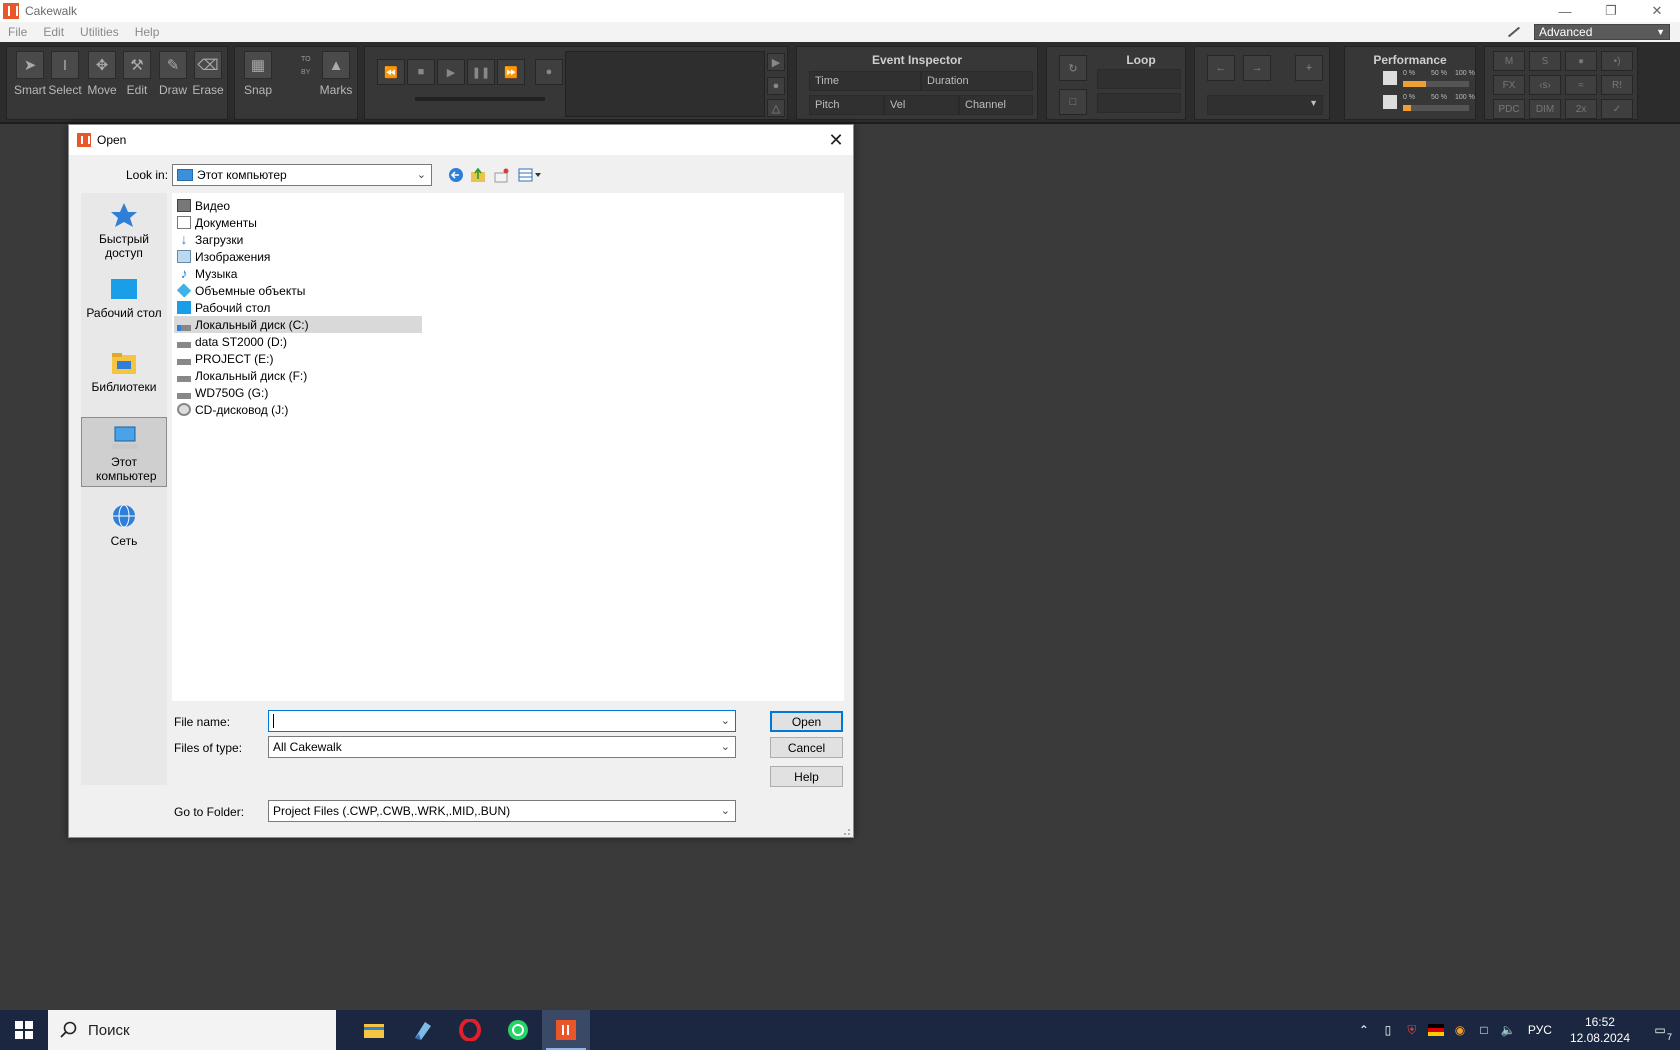 This screenshot has height=1050, width=1680. What do you see at coordinates (502, 721) in the screenshot?
I see `file-name-input: ⌄` at bounding box center [502, 721].